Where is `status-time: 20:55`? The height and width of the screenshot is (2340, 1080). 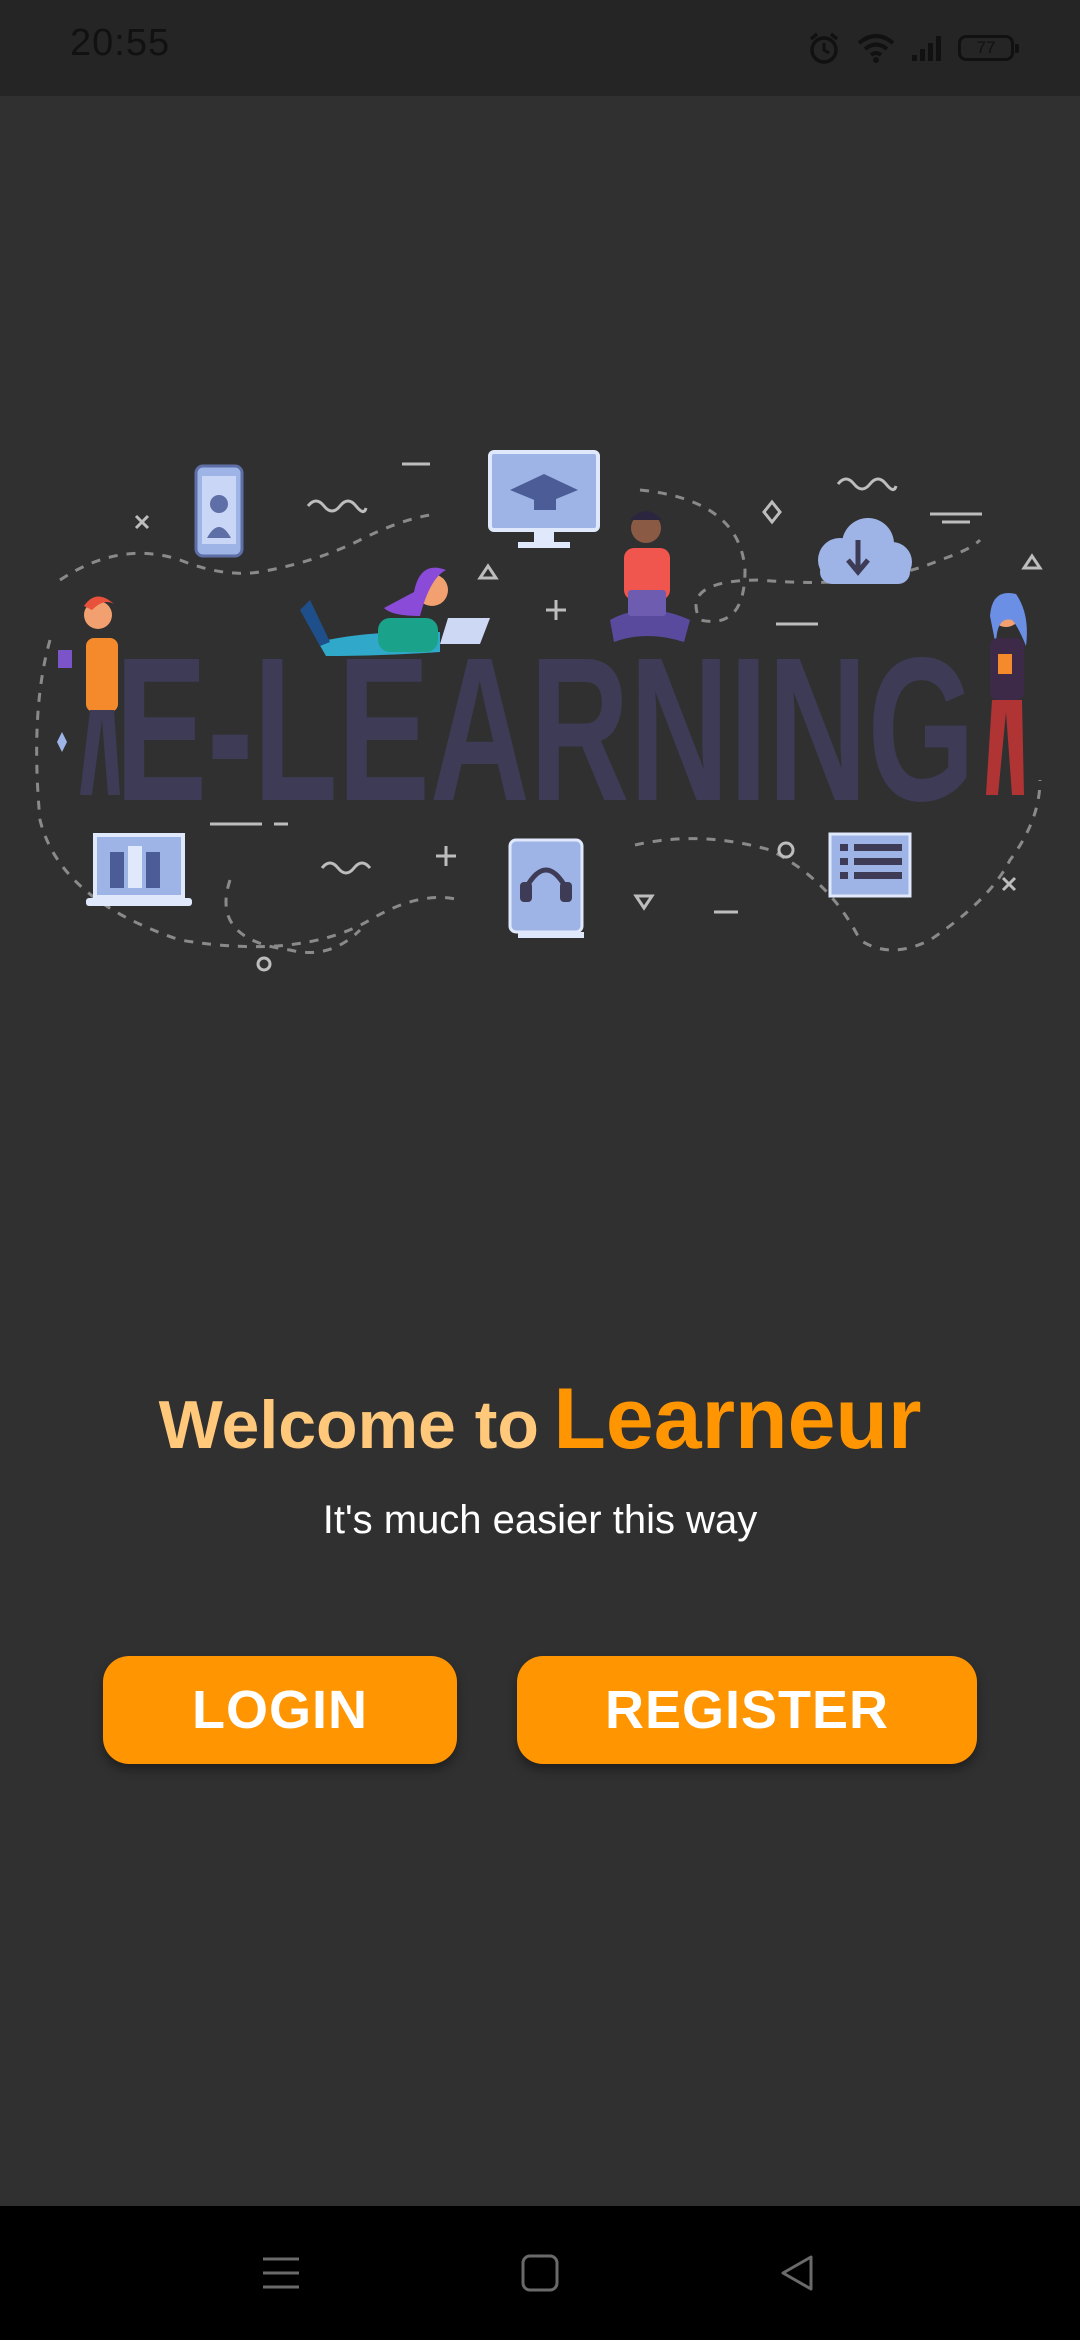 status-time: 20:55 is located at coordinates (120, 43).